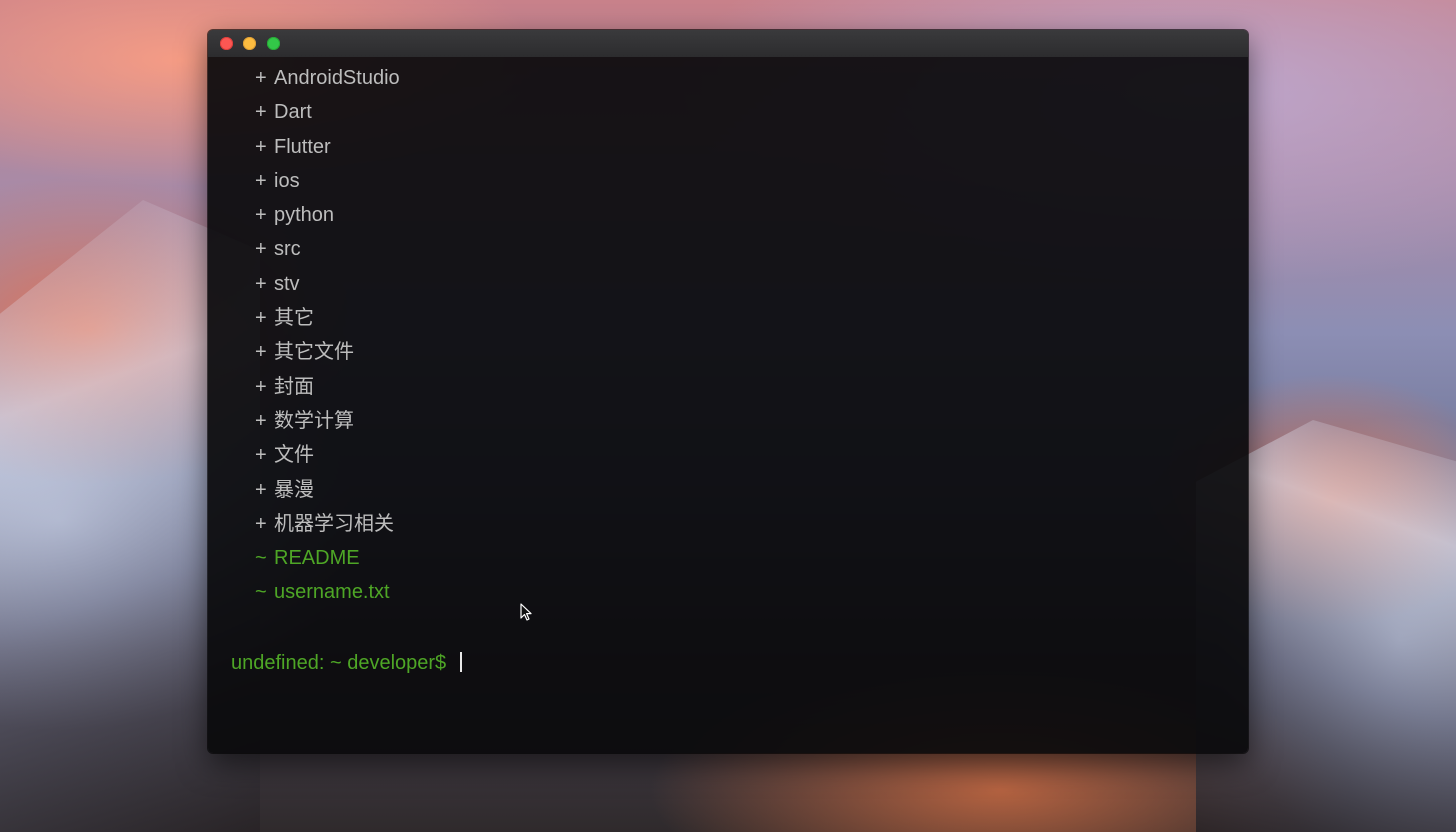 This screenshot has height=832, width=1456. I want to click on directory-entry: + 数学计算, so click(327, 421).